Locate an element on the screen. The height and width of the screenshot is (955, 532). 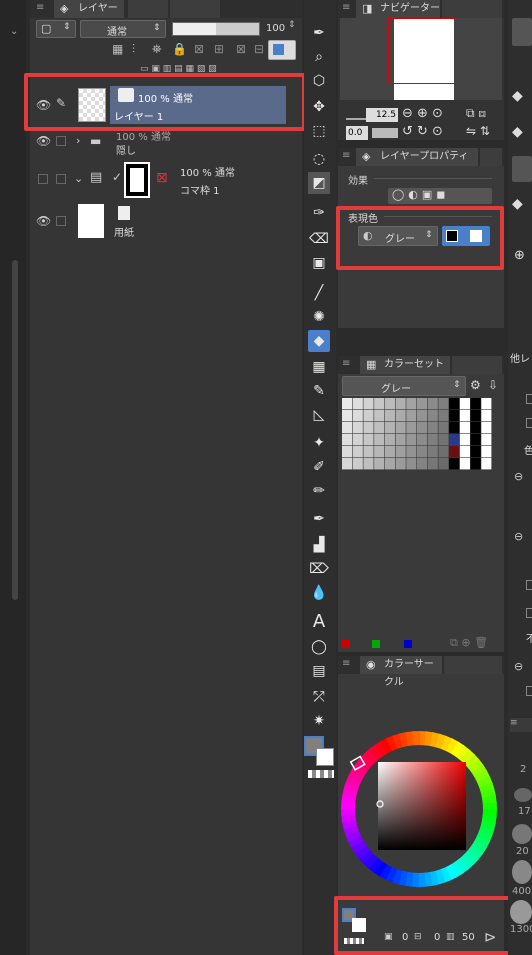
add-icon: ⊕ is located at coordinates (519, 255).